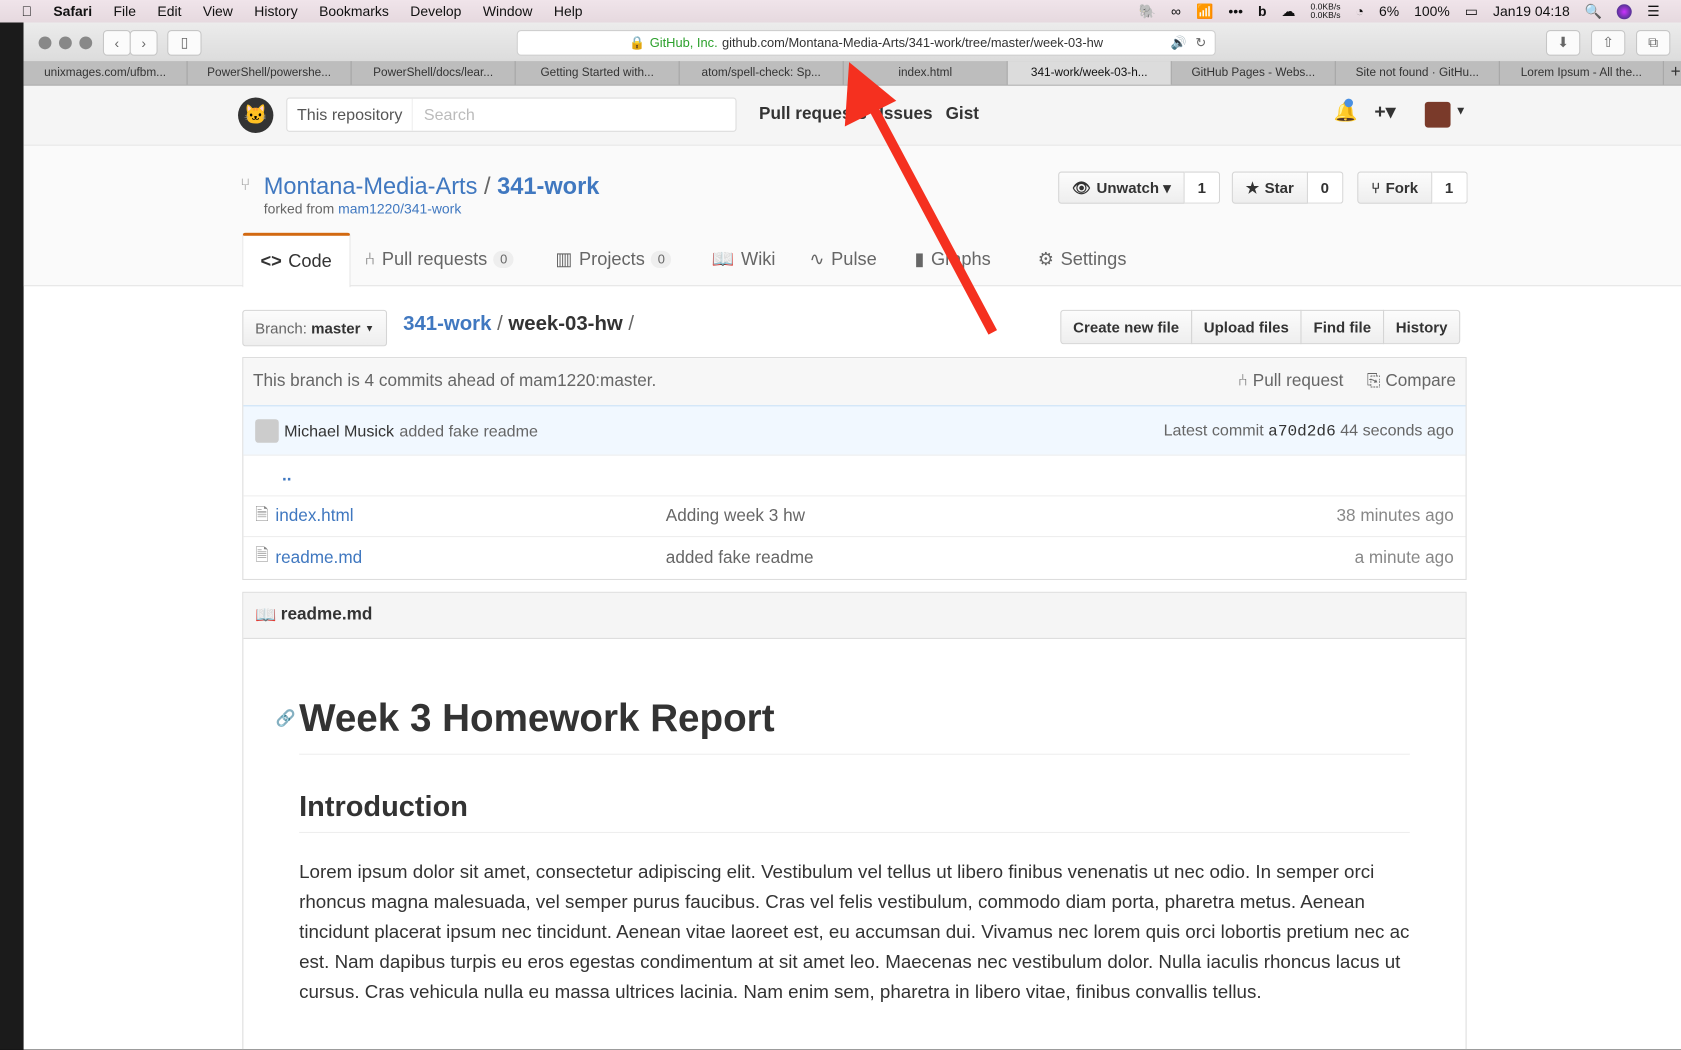  What do you see at coordinates (568, 11) in the screenshot?
I see `menu-help: Help` at bounding box center [568, 11].